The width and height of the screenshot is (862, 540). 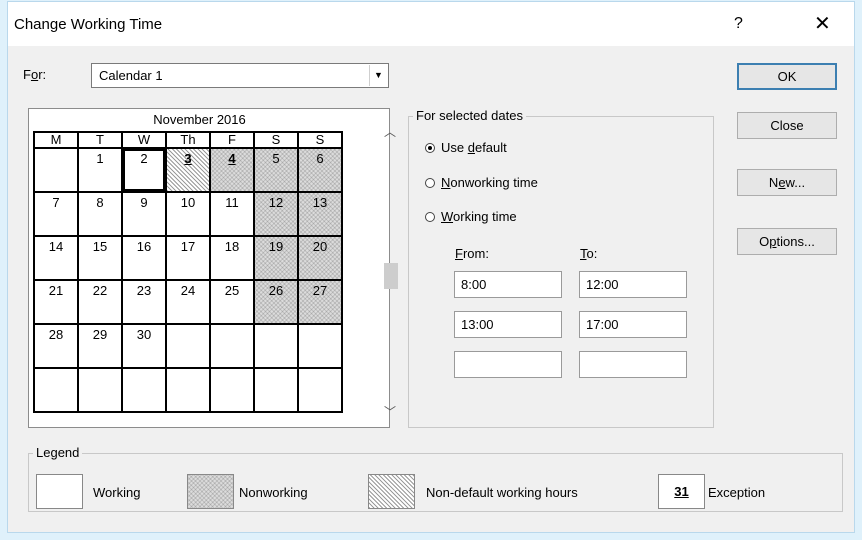 I want to click on calendar-day-23: 23, so click(x=144, y=302).